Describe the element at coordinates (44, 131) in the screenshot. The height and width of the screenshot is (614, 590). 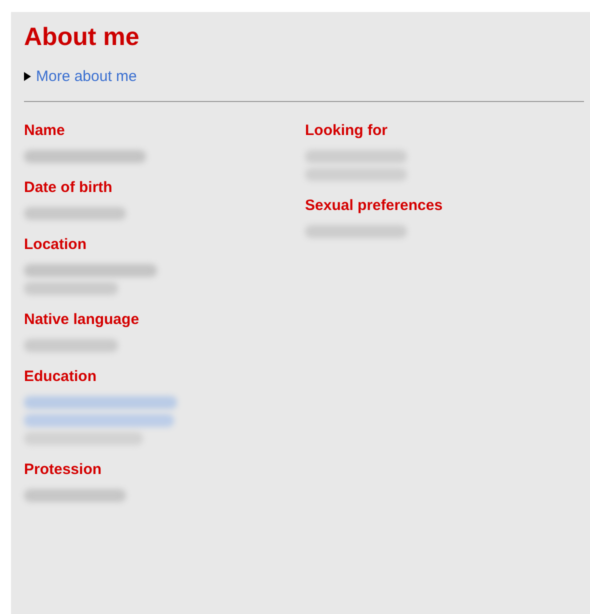
I see `field-label: Name` at that location.